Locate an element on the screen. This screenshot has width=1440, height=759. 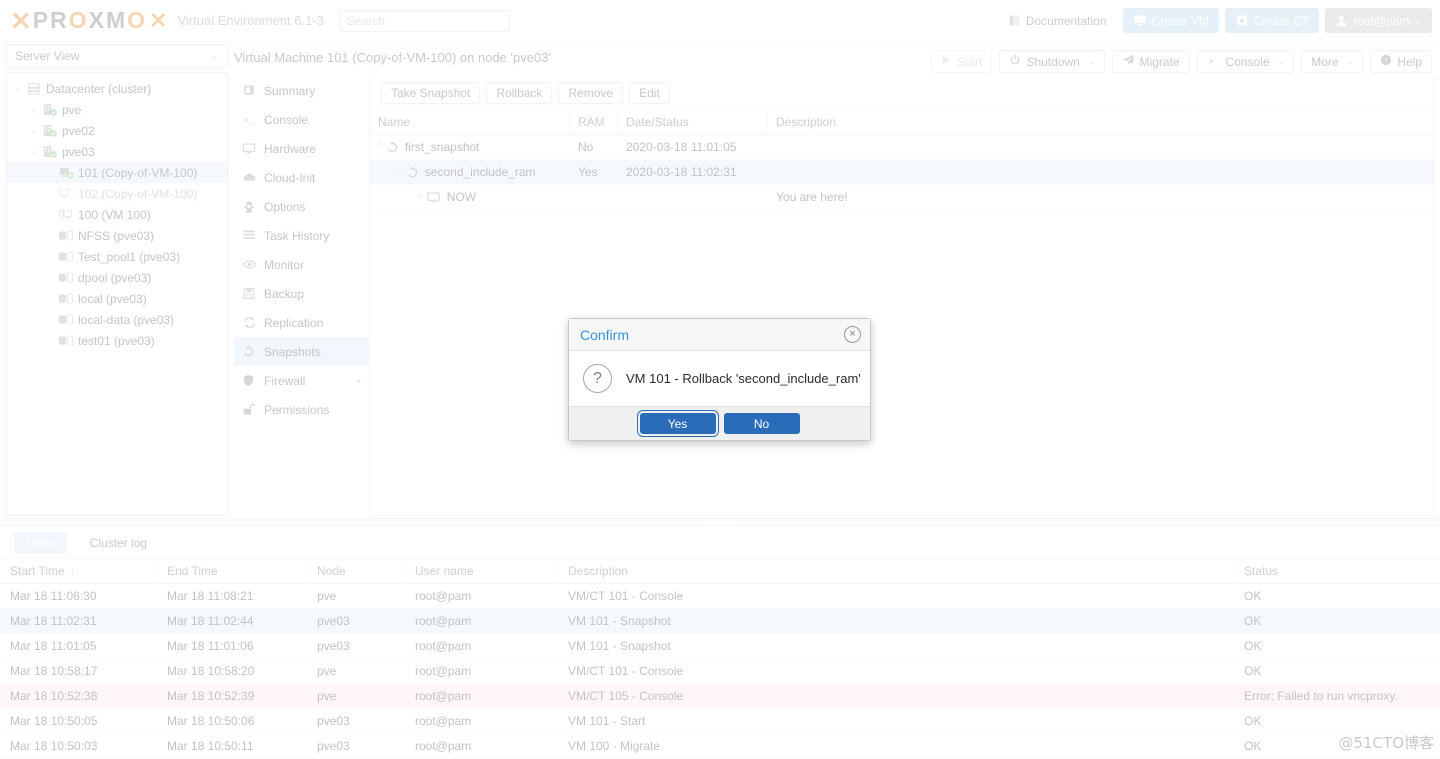
snapshot-col-name: Name is located at coordinates (470, 122).